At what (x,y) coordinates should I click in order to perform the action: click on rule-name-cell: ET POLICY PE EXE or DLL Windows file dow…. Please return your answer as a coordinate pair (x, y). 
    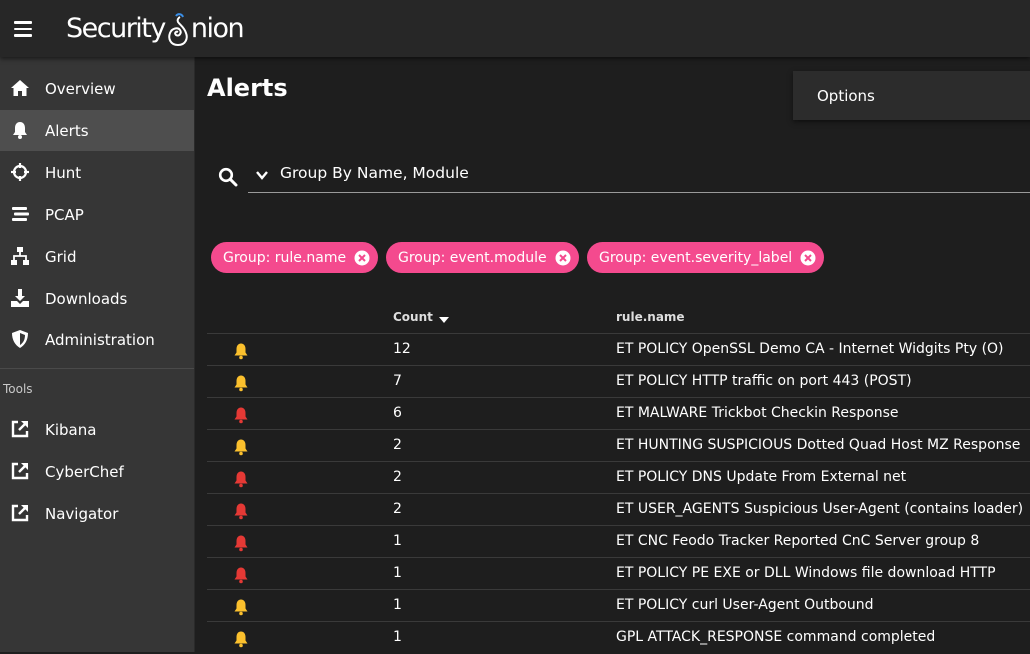
    Looking at the image, I should click on (806, 573).